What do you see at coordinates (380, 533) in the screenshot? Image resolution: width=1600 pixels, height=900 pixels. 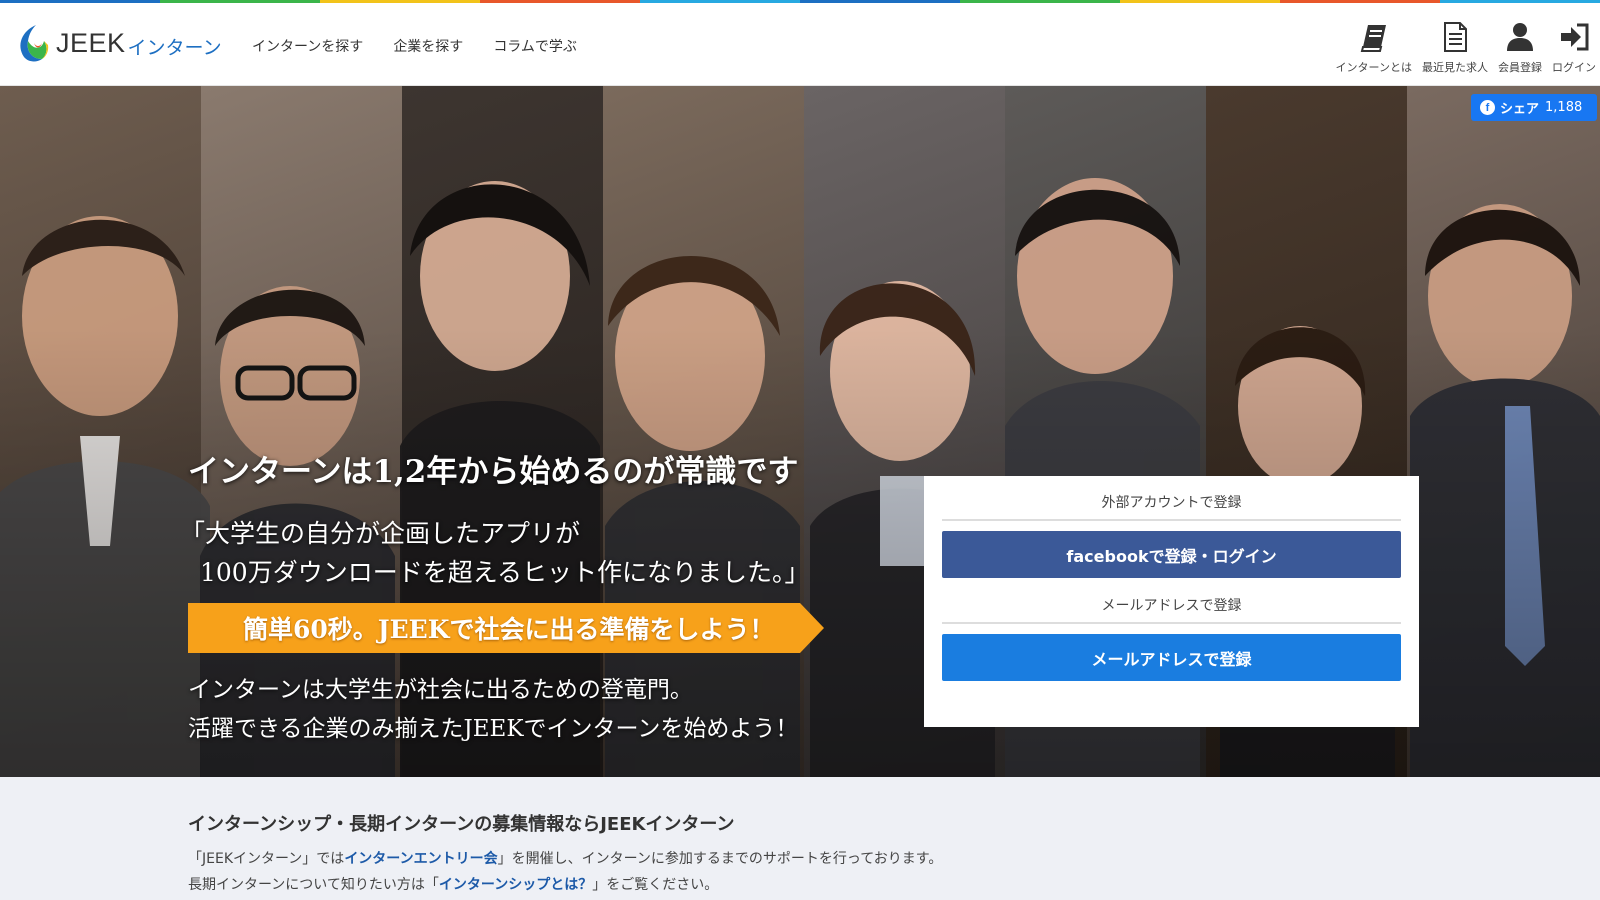 I see `hero-quote-line-1: 「大学生の自分が企画したアプリが` at bounding box center [380, 533].